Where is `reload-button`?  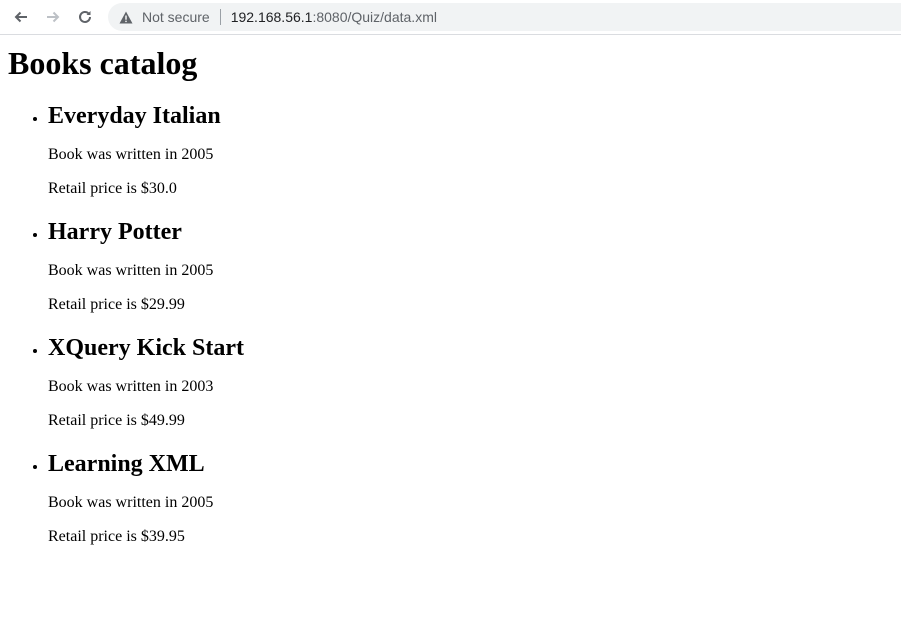
reload-button is located at coordinates (85, 17).